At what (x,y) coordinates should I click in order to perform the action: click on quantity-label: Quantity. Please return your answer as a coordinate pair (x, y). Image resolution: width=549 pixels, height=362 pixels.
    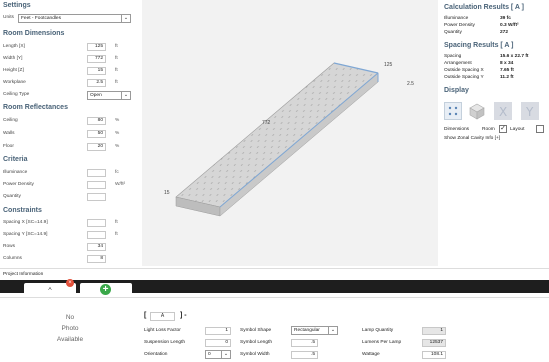
    Looking at the image, I should click on (12, 196).